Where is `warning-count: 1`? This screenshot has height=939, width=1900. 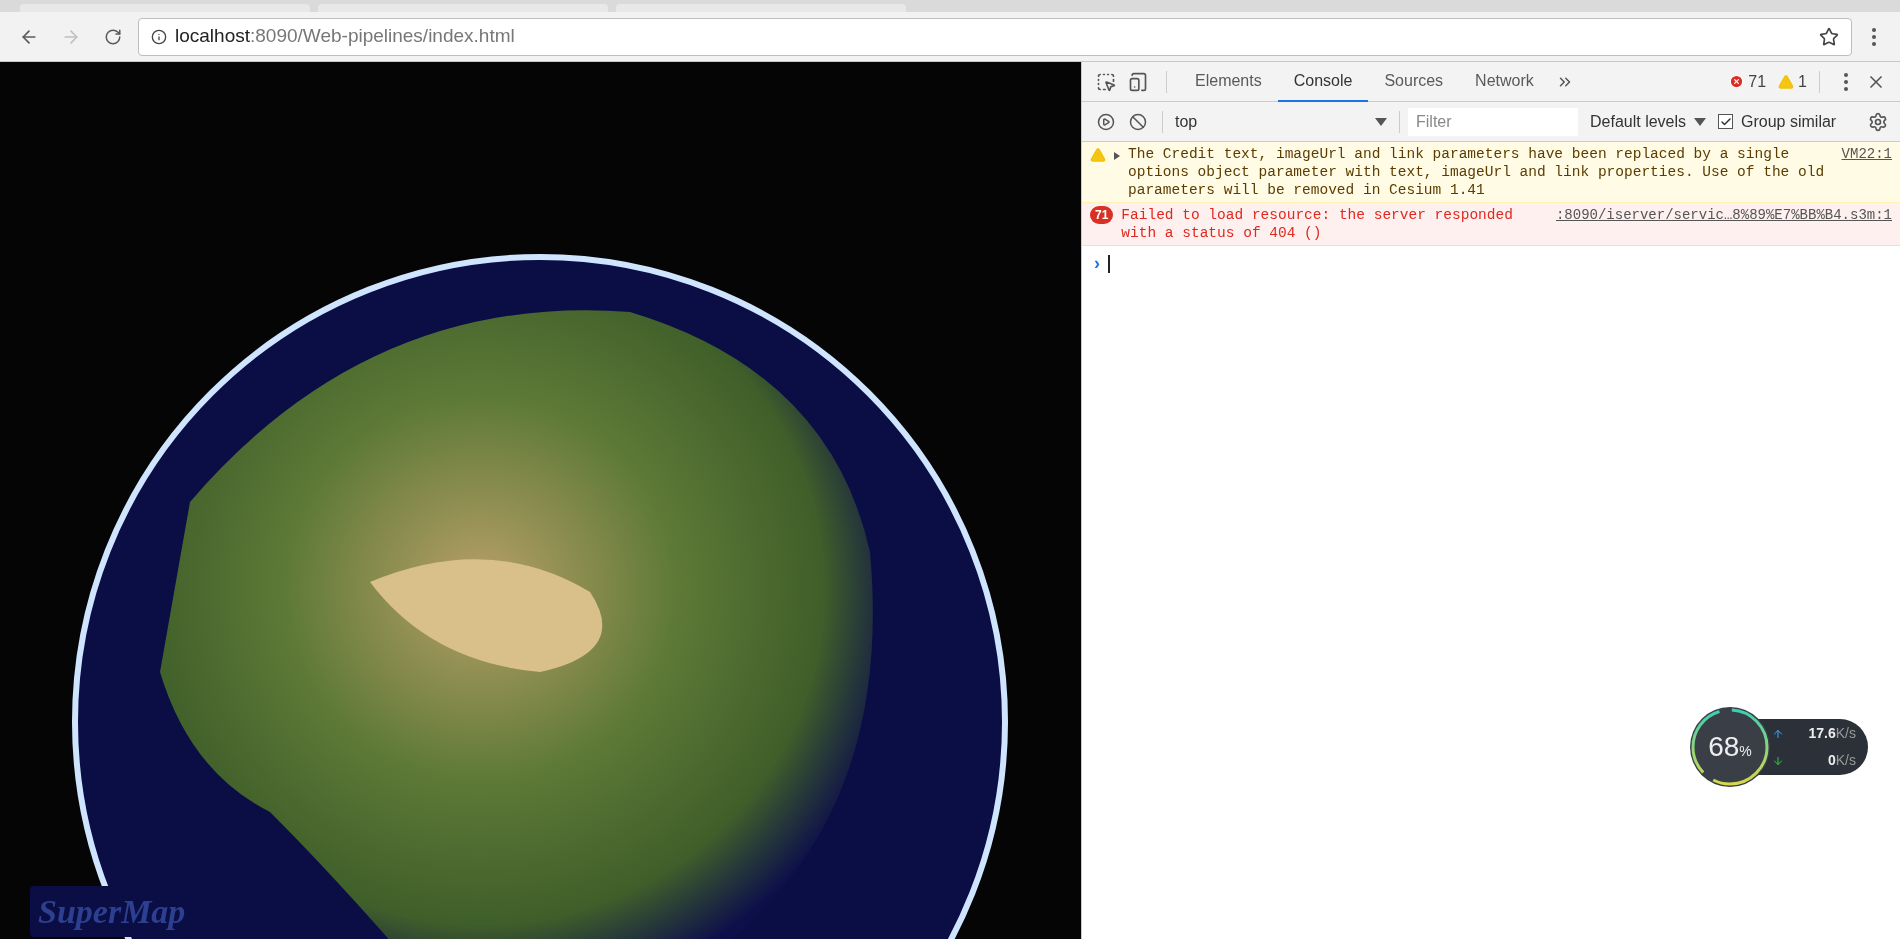
warning-count: 1 is located at coordinates (1802, 81).